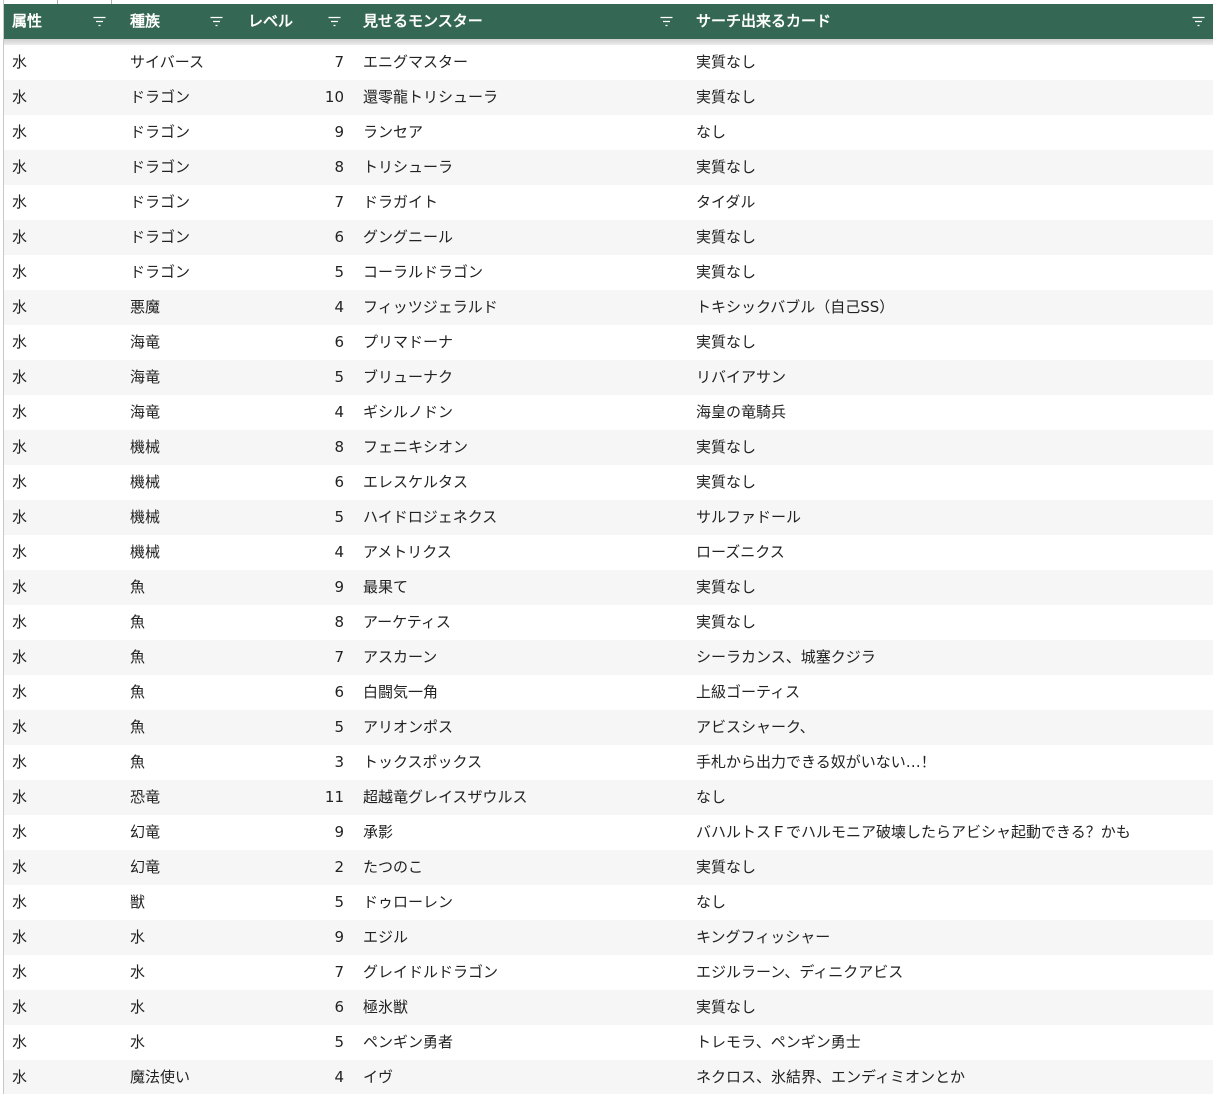 The height and width of the screenshot is (1094, 1213). Describe the element at coordinates (523, 692) in the screenshot. I see `cell-reveal-monster: 白闘気一角` at that location.